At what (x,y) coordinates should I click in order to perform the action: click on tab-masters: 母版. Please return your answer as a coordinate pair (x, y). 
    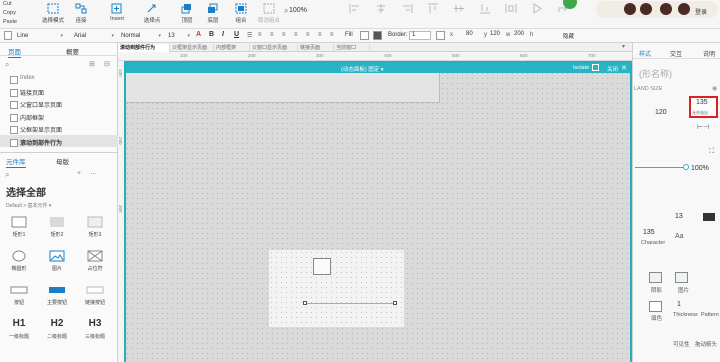
    Looking at the image, I should click on (62, 161).